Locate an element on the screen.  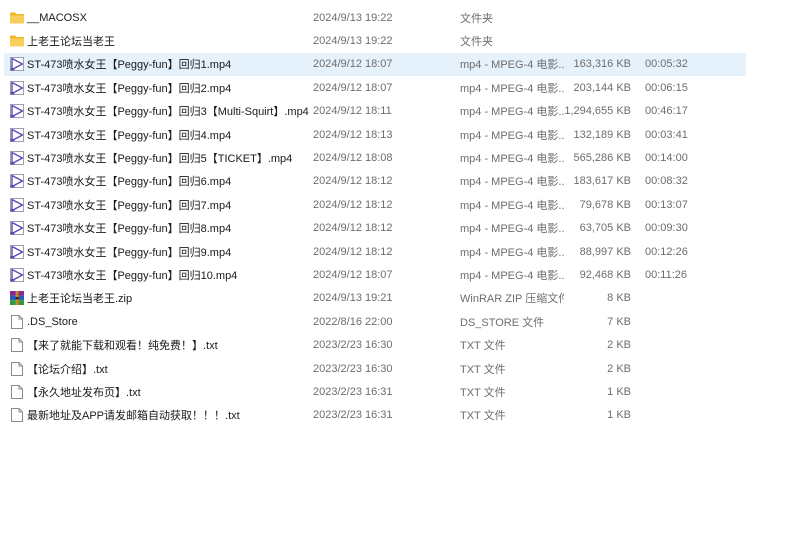
file-duration: 00:08:32 is located at coordinates (666, 181).